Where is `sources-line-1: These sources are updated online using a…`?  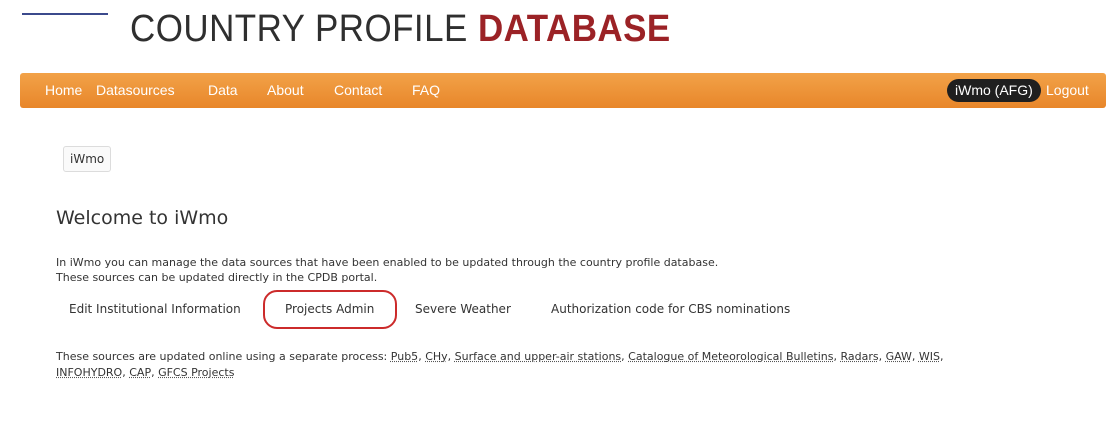
sources-line-1: These sources are updated online using a… is located at coordinates (500, 356).